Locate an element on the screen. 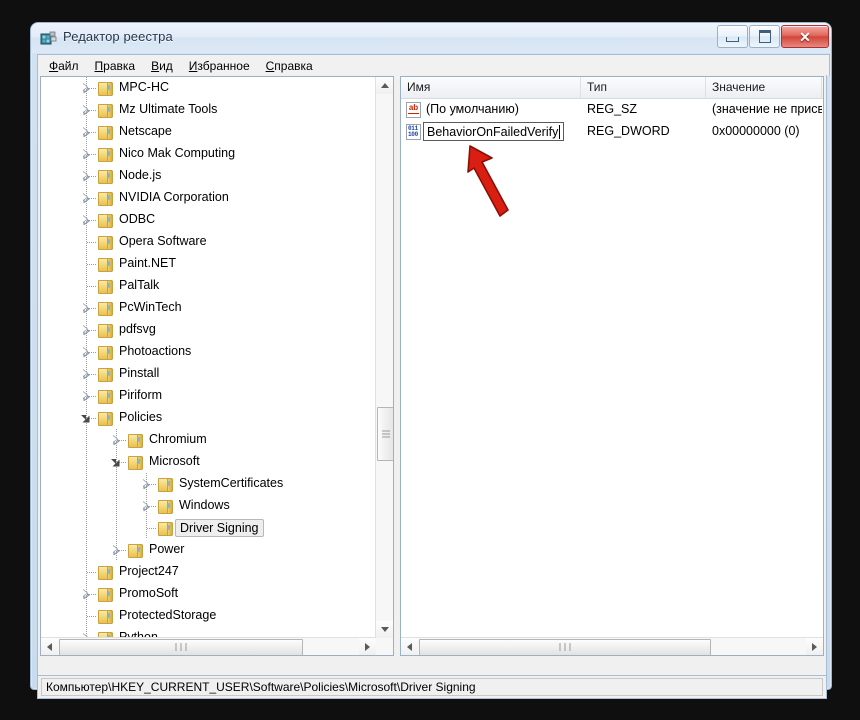 The image size is (860, 720). annotation-arrow-icon is located at coordinates (488, 181).